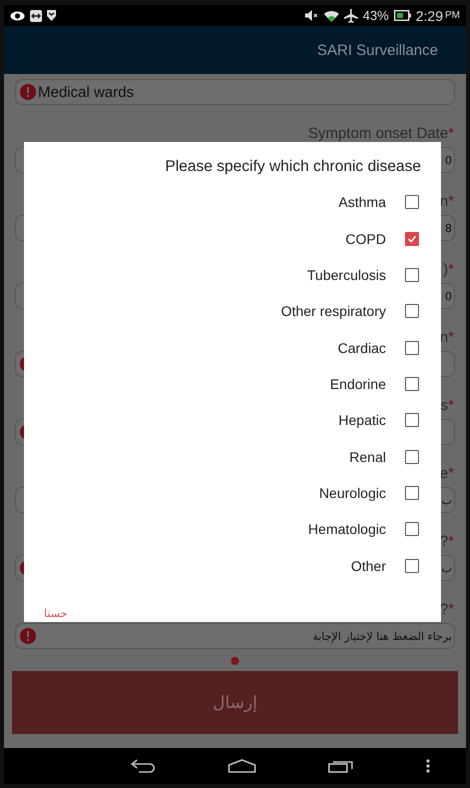  Describe the element at coordinates (143, 766) in the screenshot. I see `back-icon` at that location.